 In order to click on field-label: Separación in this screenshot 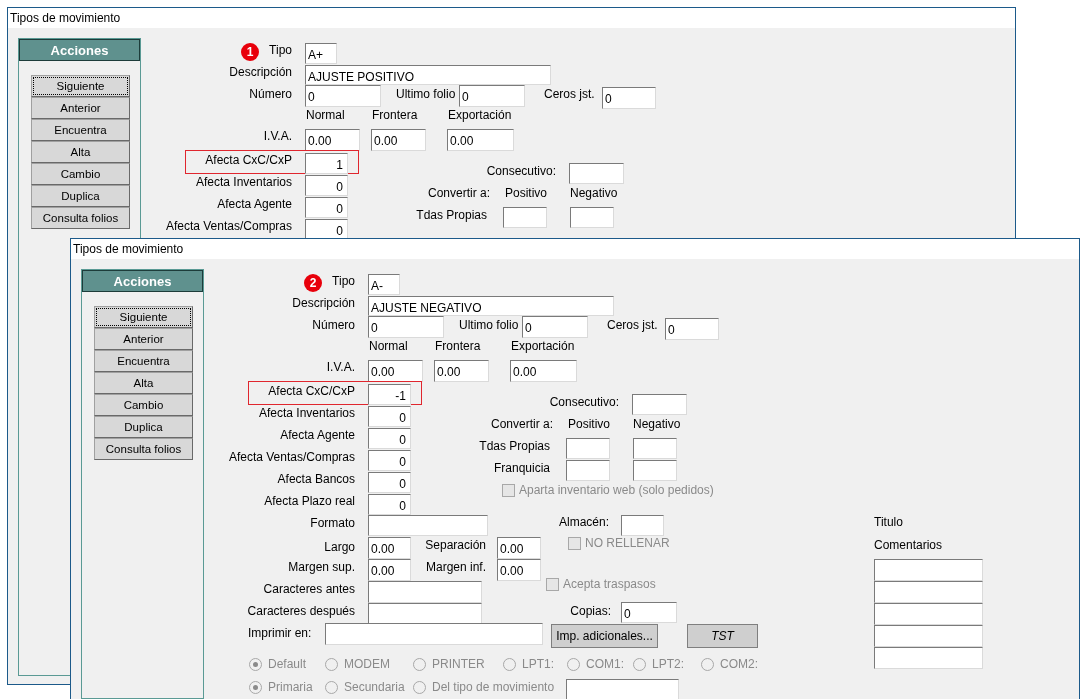, I will do `click(455, 545)`.